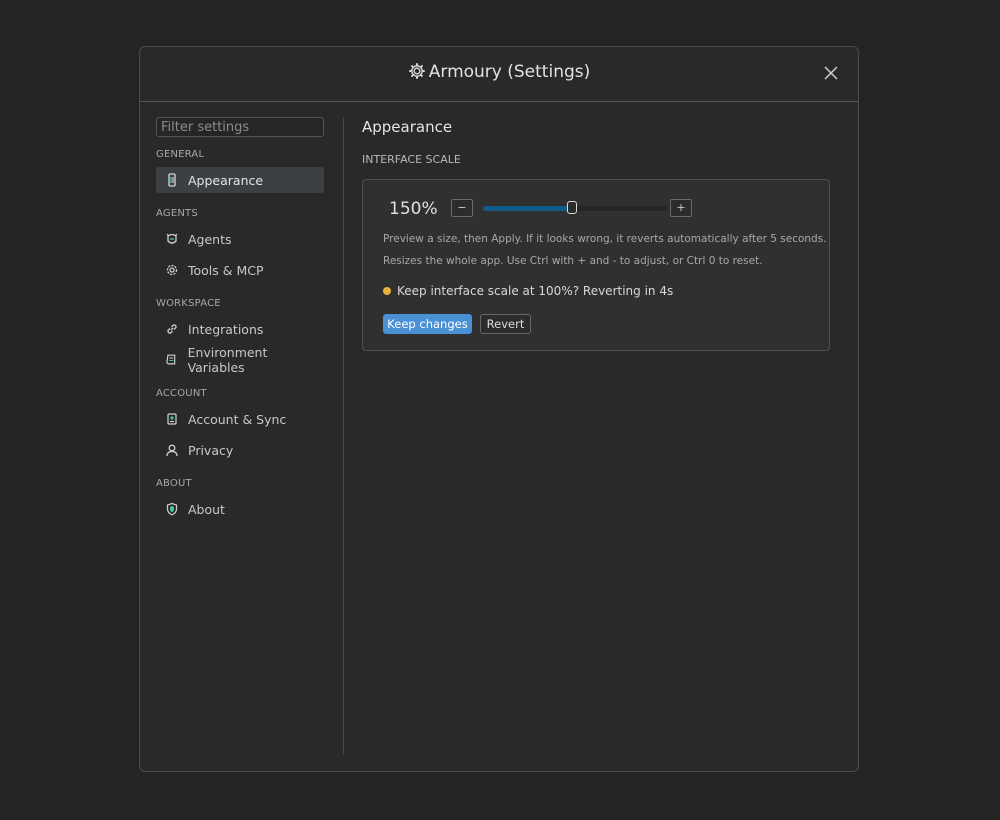 This screenshot has width=1000, height=820. Describe the element at coordinates (387, 291) in the screenshot. I see `status-dot` at that location.